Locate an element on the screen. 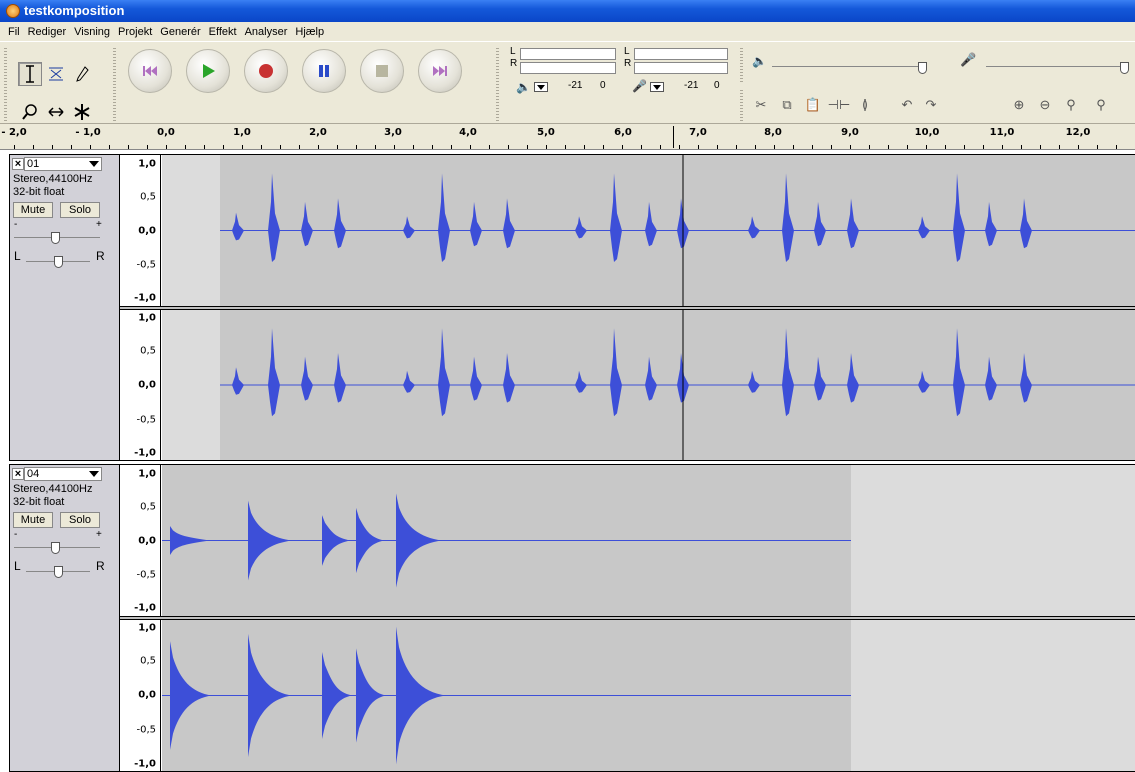 The height and width of the screenshot is (772, 1135). stop-button is located at coordinates (382, 71).